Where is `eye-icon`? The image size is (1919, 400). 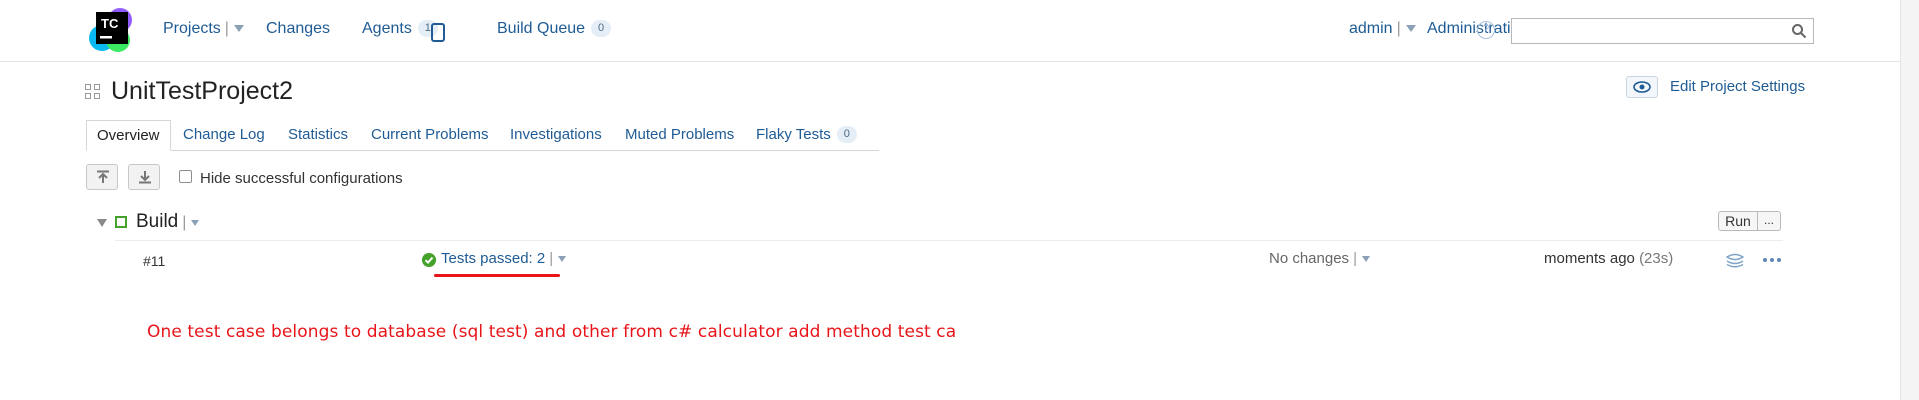 eye-icon is located at coordinates (1642, 87).